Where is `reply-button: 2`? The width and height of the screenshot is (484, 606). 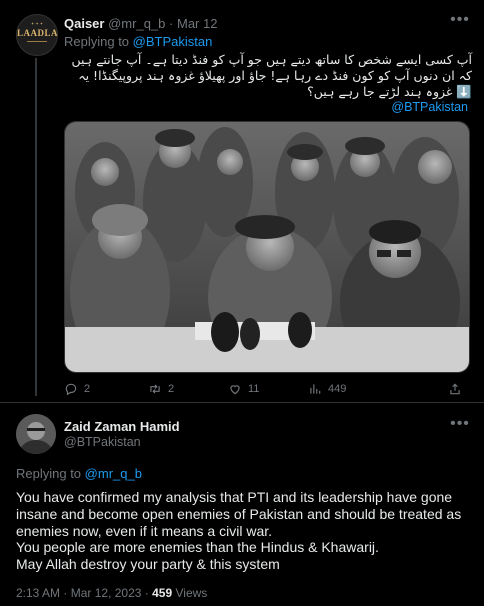
reply-button: 2 is located at coordinates (77, 389).